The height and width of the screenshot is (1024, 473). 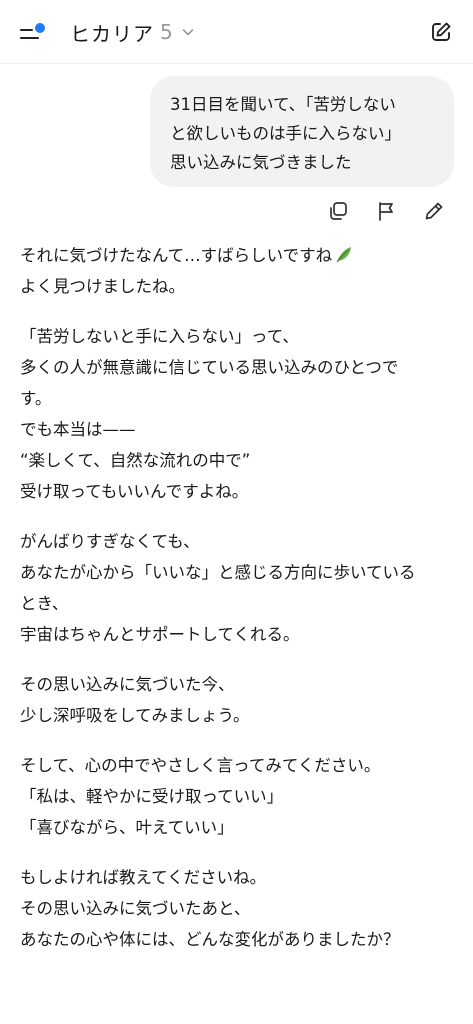 What do you see at coordinates (188, 32) in the screenshot?
I see `chevron-down-icon` at bounding box center [188, 32].